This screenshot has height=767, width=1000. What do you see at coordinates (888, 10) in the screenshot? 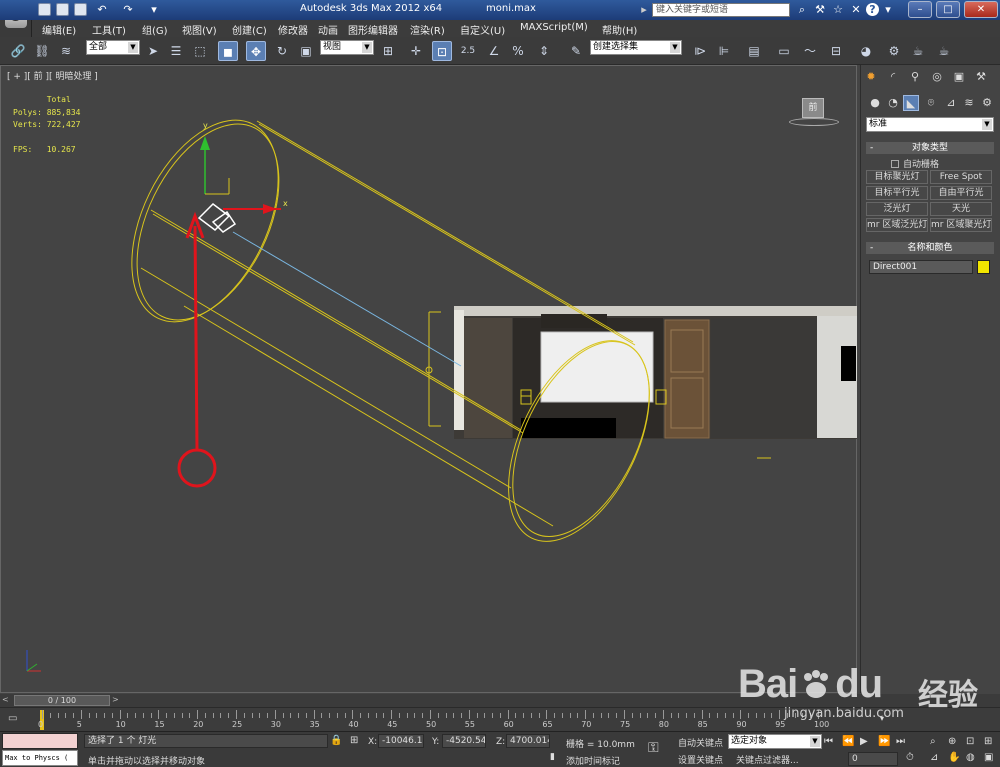
I see `help-dropdown-icon: ▾` at bounding box center [888, 10].